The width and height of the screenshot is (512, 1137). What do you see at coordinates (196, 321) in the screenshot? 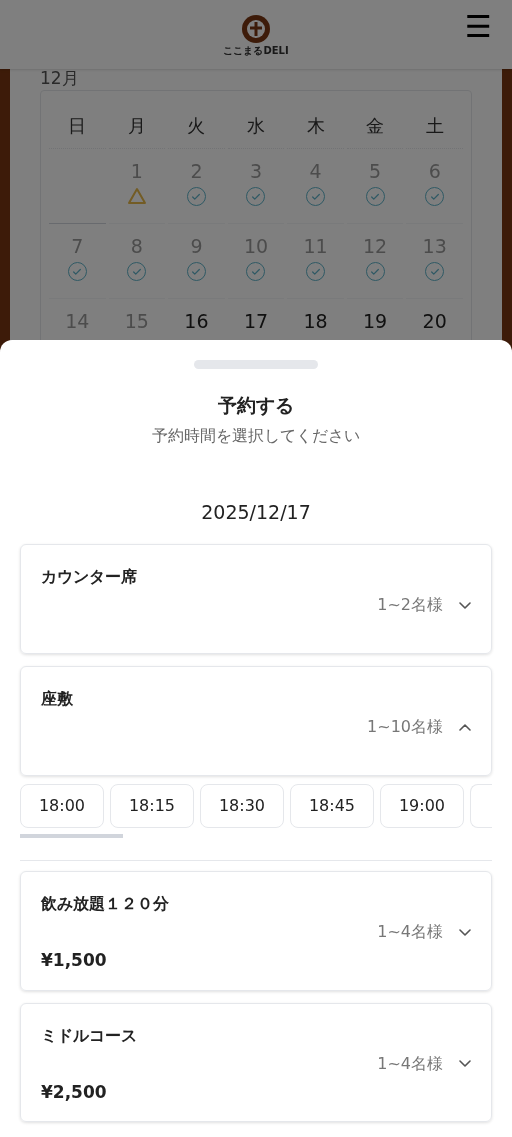
I see `day-number: 16` at bounding box center [196, 321].